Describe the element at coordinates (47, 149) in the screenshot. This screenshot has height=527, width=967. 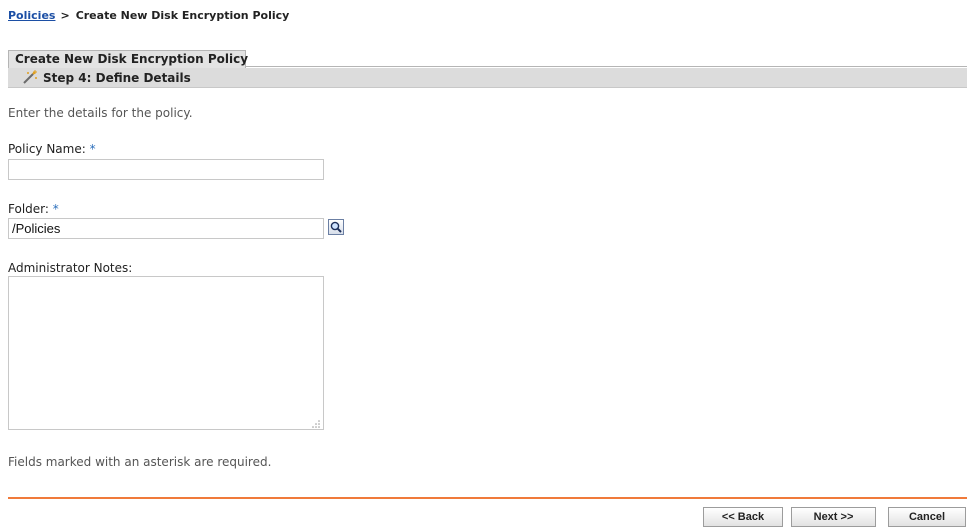
I see `policy-name-label-text: Policy Name:` at that location.